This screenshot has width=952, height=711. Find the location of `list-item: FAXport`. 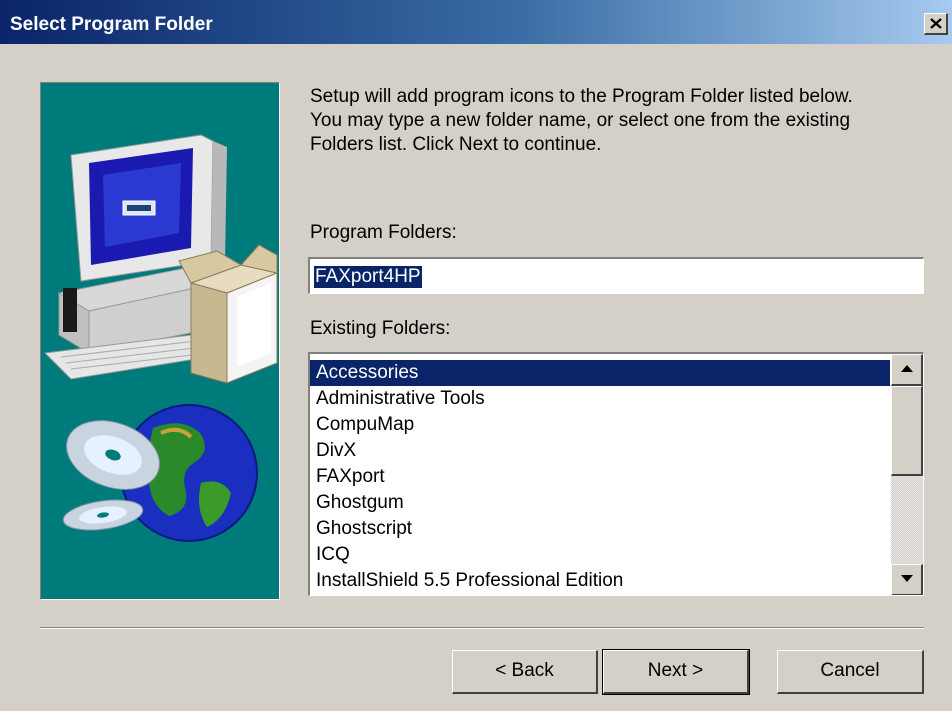

list-item: FAXport is located at coordinates (600, 477).